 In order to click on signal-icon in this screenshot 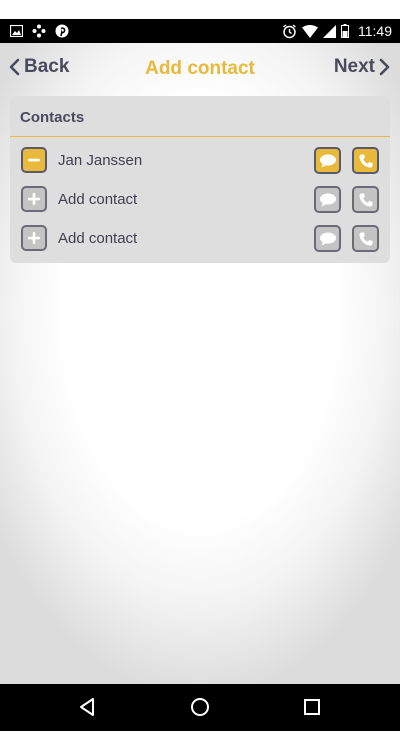, I will do `click(329, 31)`.